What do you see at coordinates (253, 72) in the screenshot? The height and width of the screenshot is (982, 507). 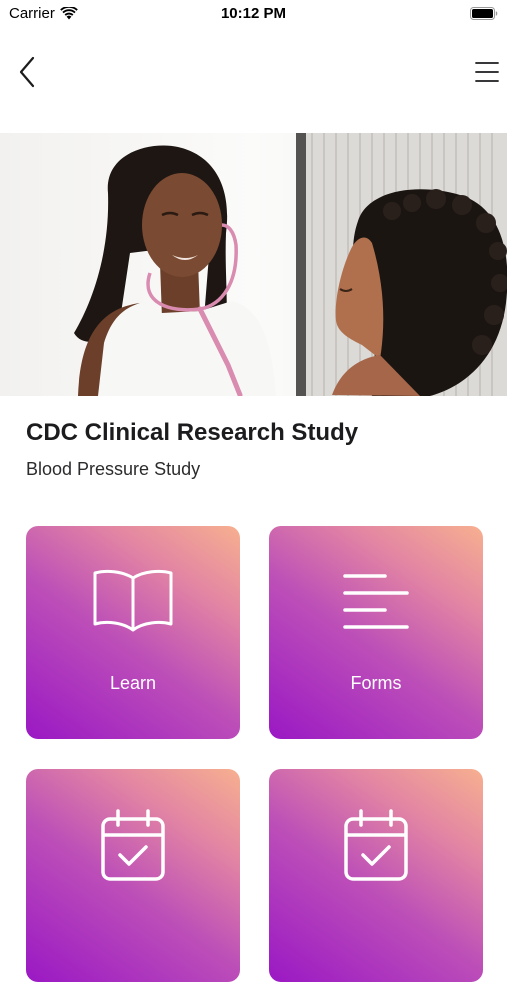 I see `navigation-bar` at bounding box center [253, 72].